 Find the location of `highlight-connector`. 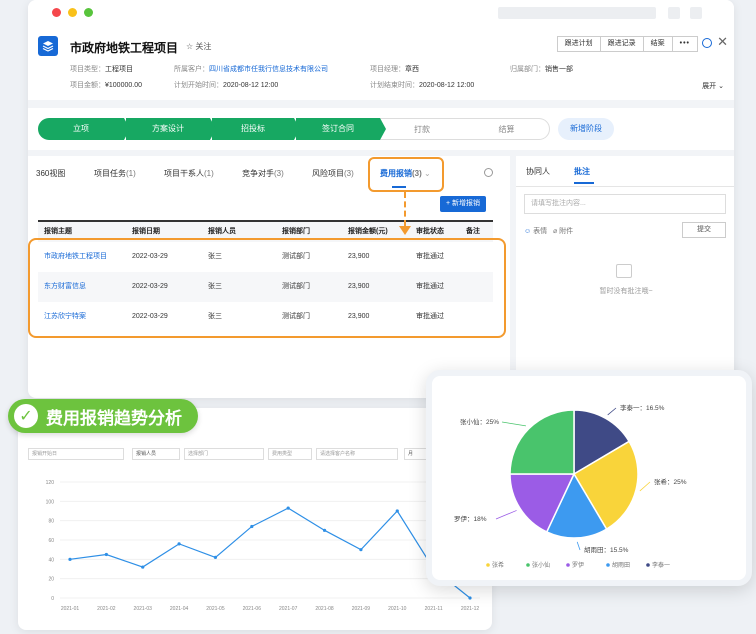

highlight-connector is located at coordinates (405, 209).